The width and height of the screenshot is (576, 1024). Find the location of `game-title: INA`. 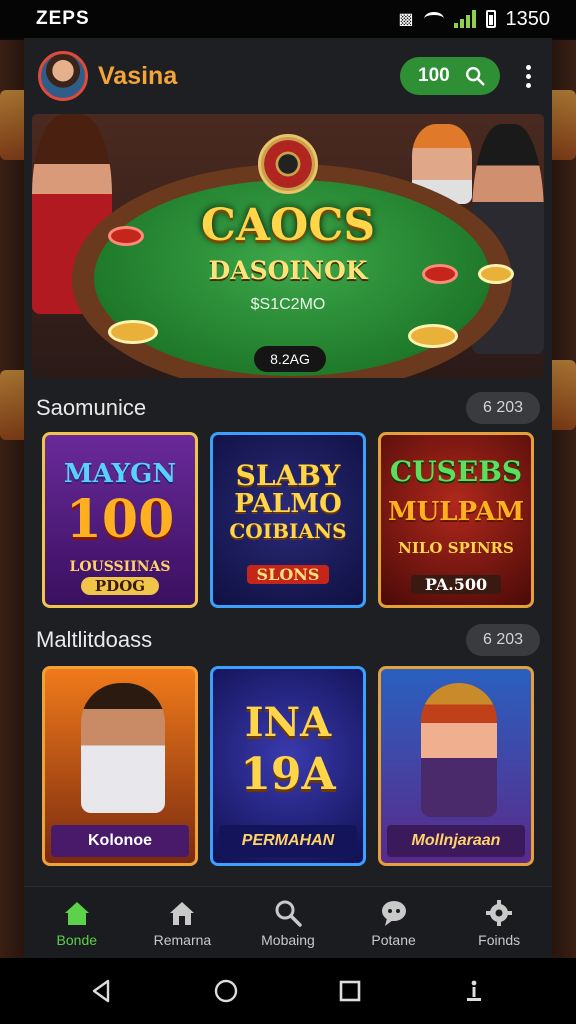

game-title: INA is located at coordinates (288, 722).